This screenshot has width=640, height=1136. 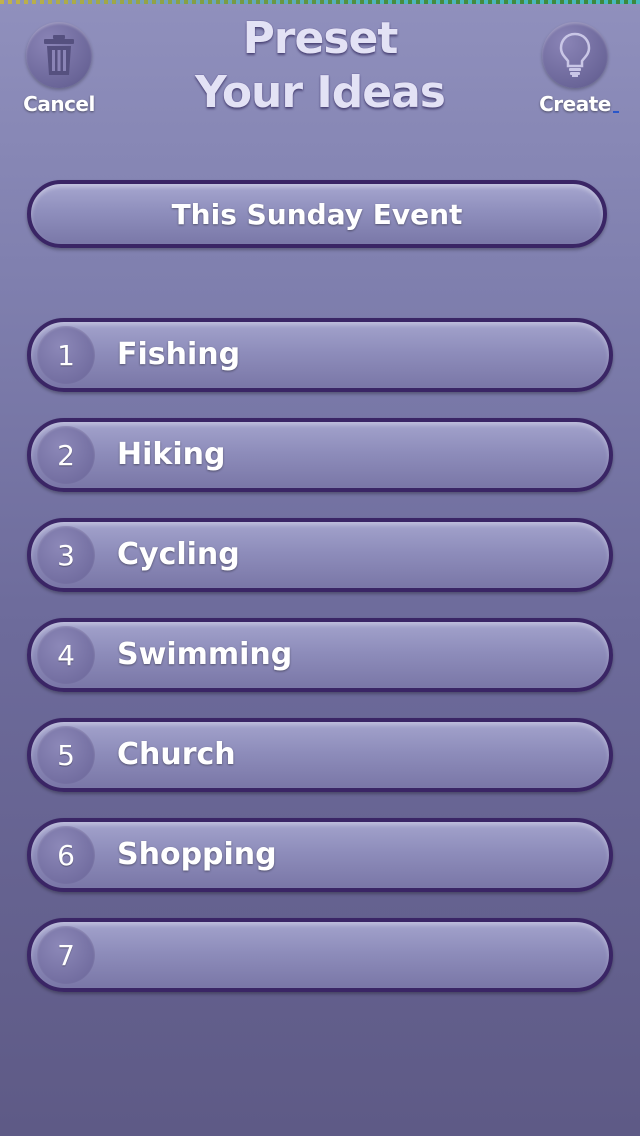 What do you see at coordinates (197, 854) in the screenshot?
I see `item-label: Shopping` at bounding box center [197, 854].